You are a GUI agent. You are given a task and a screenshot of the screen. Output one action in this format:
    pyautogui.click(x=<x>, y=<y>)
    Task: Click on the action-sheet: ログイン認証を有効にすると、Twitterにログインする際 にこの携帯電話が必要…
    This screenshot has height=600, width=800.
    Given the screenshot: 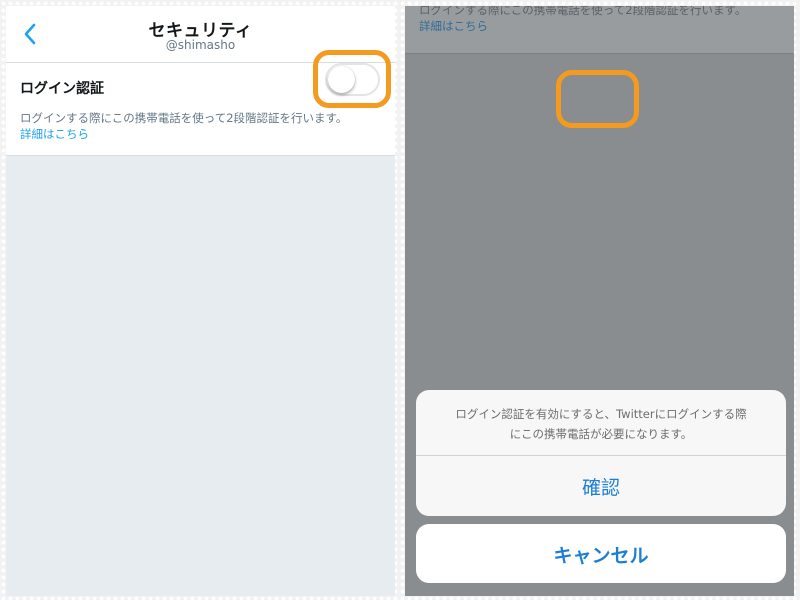 What is the action you would take?
    pyautogui.click(x=601, y=453)
    